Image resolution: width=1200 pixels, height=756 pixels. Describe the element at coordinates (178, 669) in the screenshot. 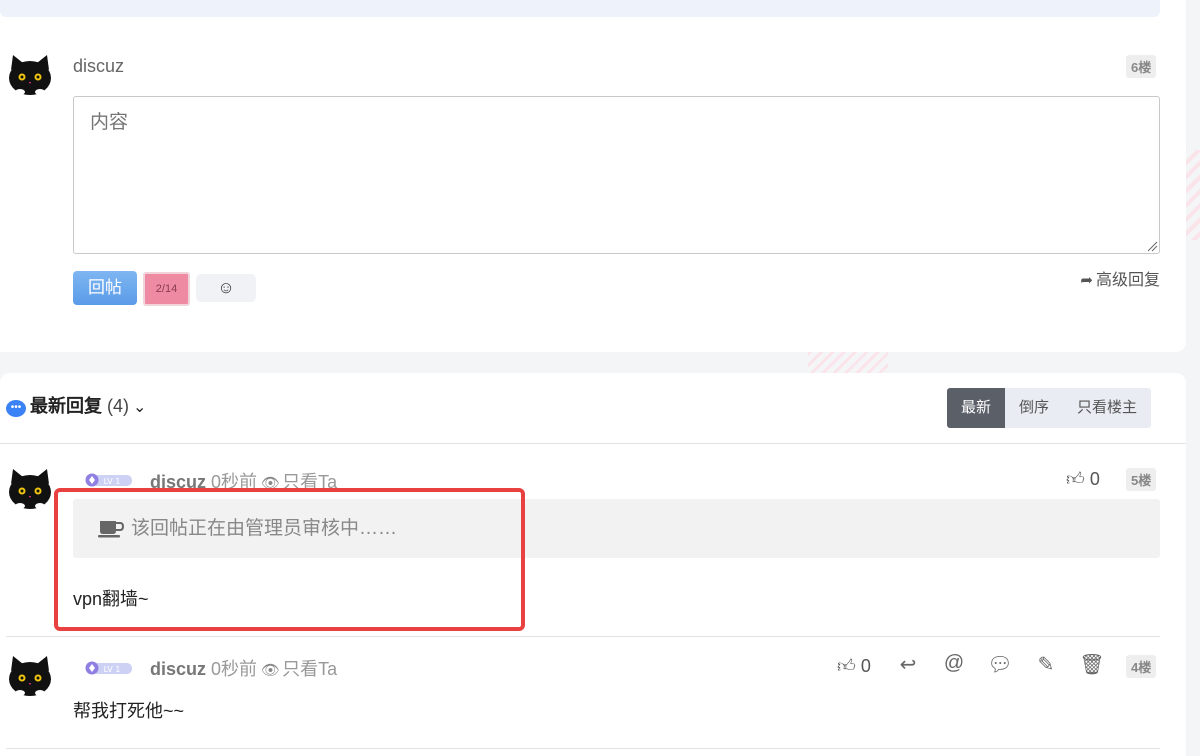

I see `post-username: discuz` at that location.